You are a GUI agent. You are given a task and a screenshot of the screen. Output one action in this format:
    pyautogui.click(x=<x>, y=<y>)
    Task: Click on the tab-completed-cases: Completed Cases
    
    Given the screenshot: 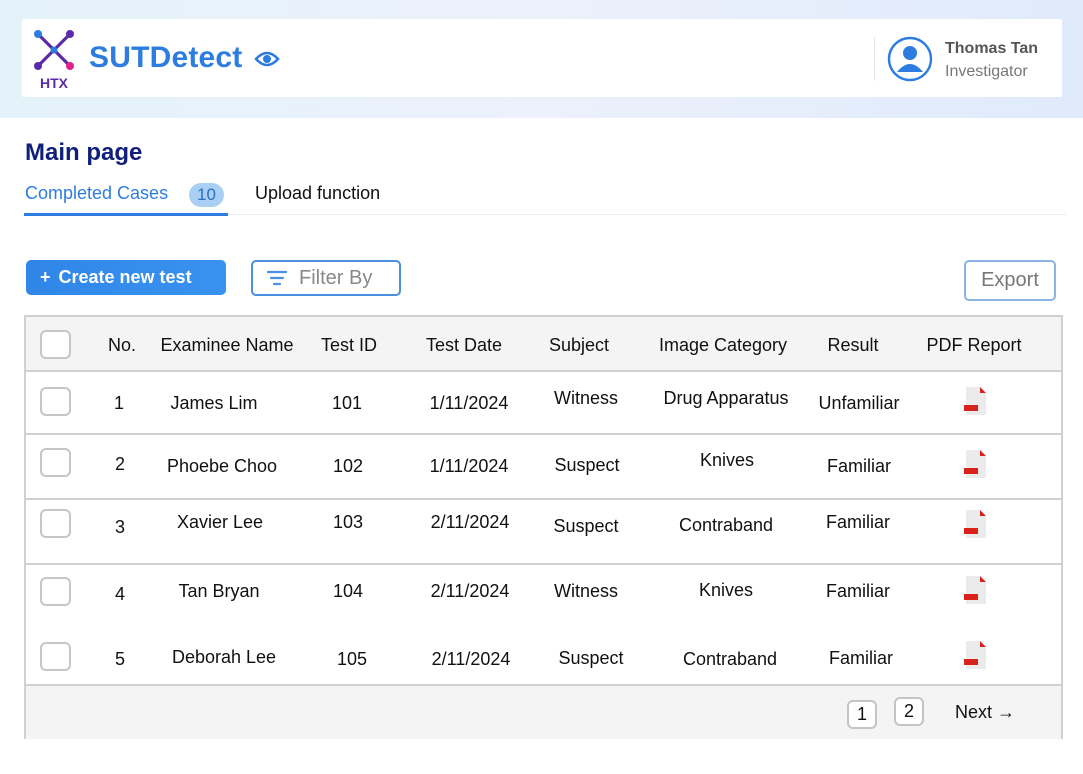 What is the action you would take?
    pyautogui.click(x=96, y=193)
    